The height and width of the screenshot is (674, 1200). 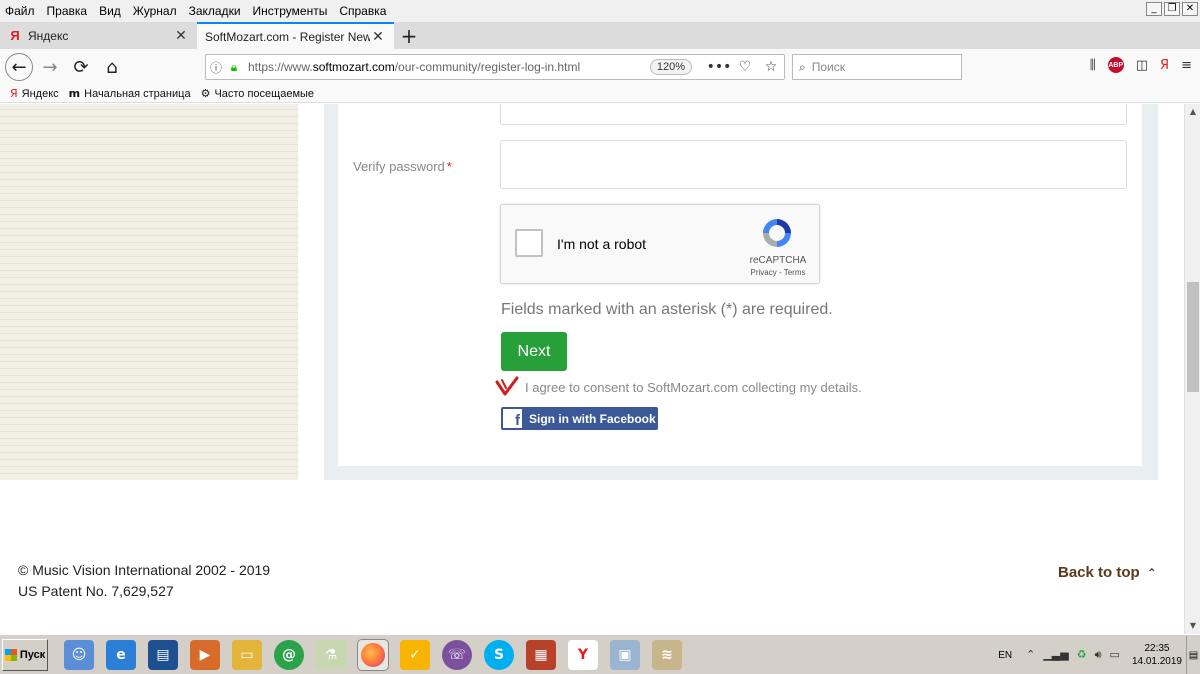 What do you see at coordinates (1192, 626) in the screenshot?
I see `scroll-down-icon: ▼` at bounding box center [1192, 626].